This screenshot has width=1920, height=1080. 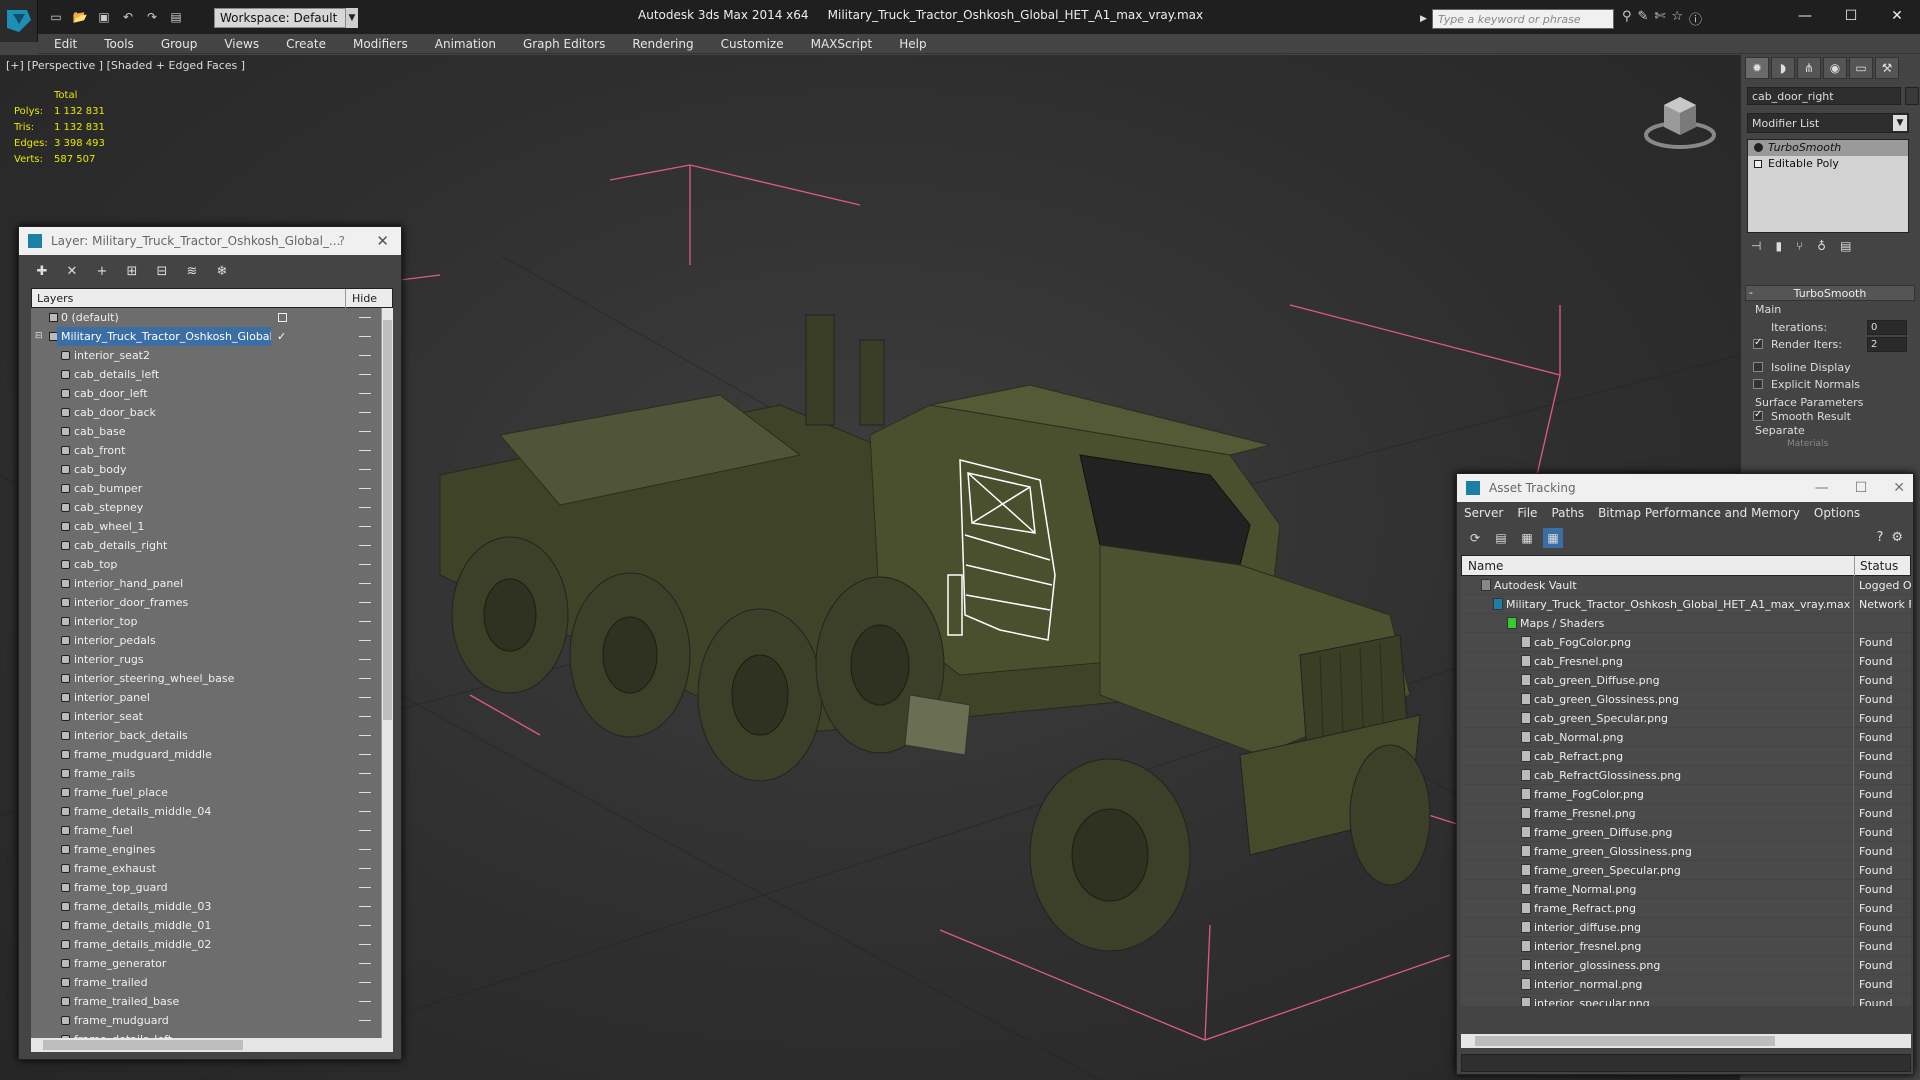 I want to click on asset-row-map: cab_green_Glossiness.png Found, so click(x=1686, y=699).